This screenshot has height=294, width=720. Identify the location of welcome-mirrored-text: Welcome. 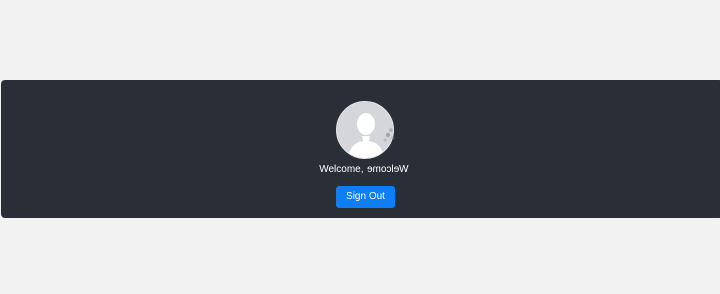
(388, 169).